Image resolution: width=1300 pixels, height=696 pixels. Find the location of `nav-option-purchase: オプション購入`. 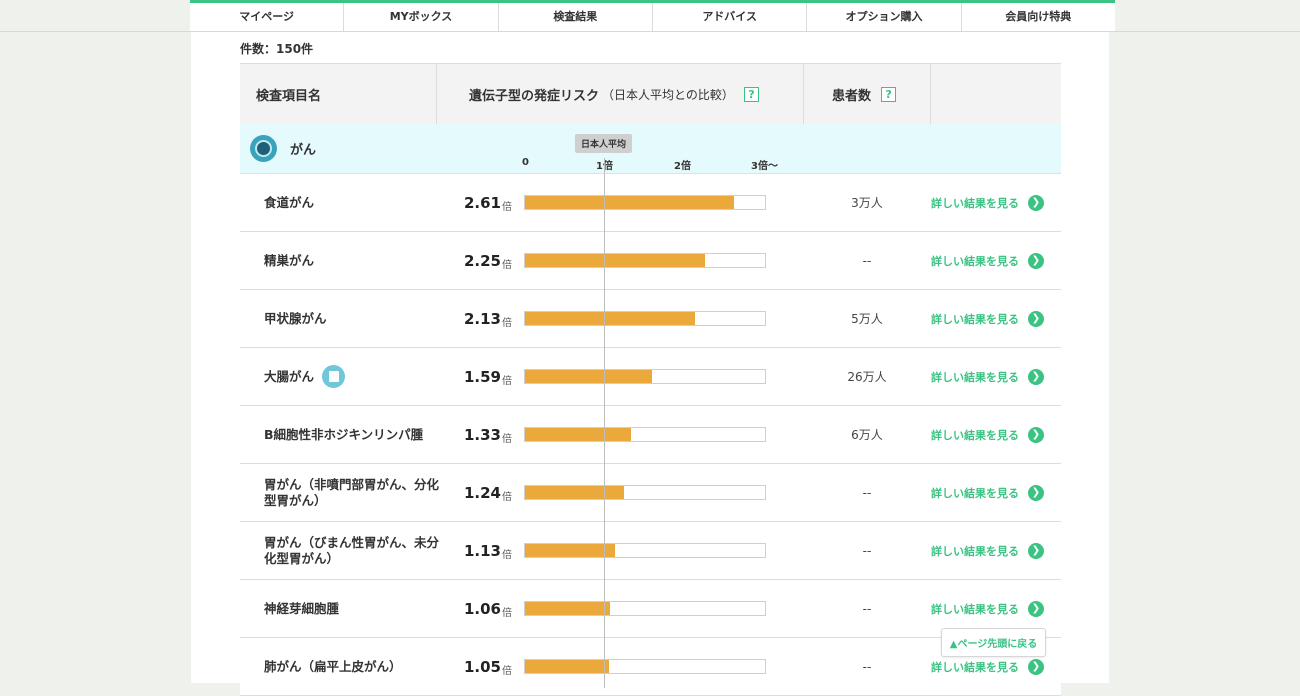

nav-option-purchase: オプション購入 is located at coordinates (884, 17).